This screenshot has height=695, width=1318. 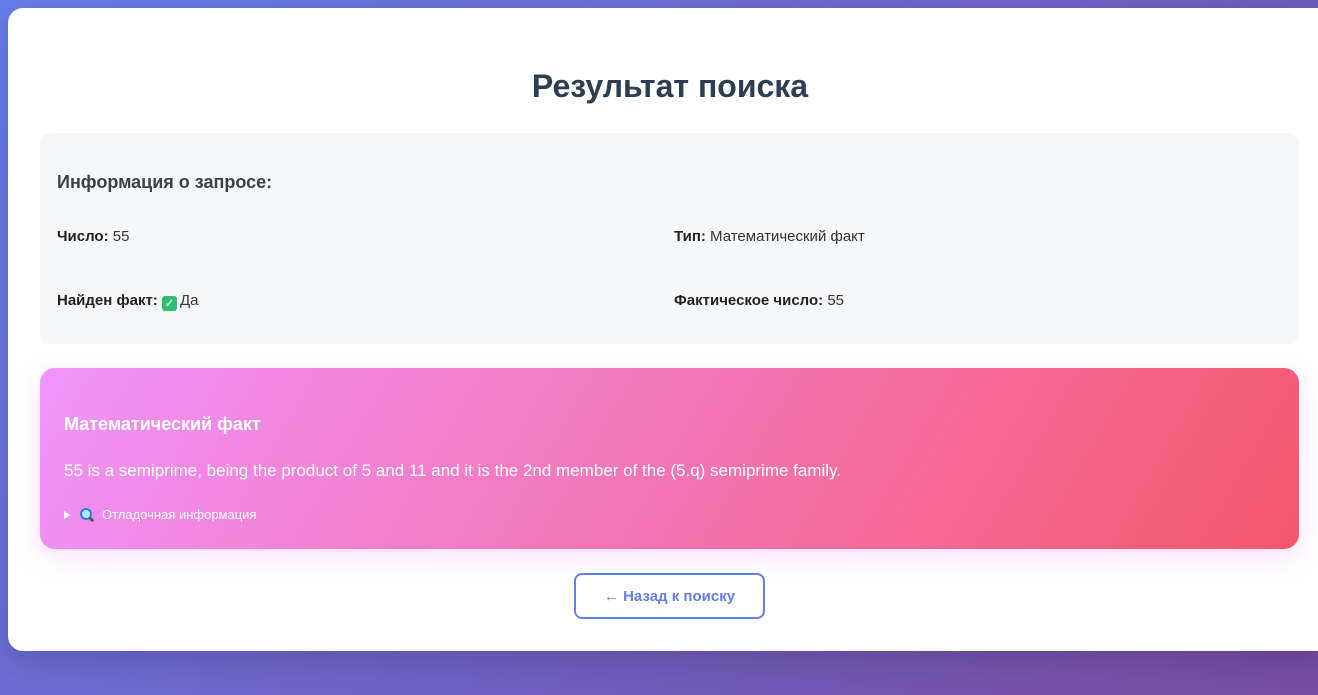 I want to click on found-label: Найден факт:, so click(x=107, y=300).